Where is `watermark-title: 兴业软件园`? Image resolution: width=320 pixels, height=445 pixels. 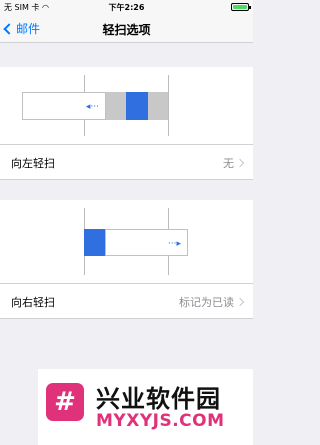
watermark-title: 兴业软件园 is located at coordinates (158, 399).